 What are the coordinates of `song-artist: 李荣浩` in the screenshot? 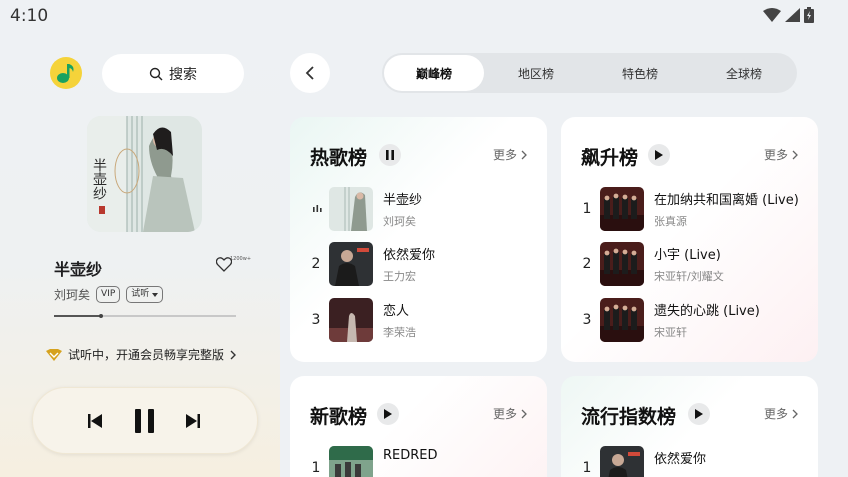 It's located at (399, 332).